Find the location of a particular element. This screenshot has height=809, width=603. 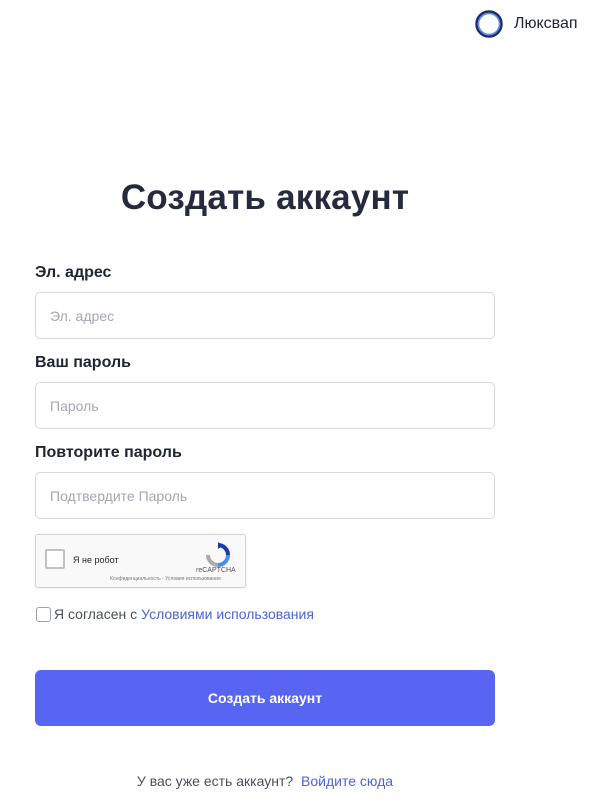

login-prompt: У вас уже есть аккаунт? Войдите сюда is located at coordinates (265, 781).